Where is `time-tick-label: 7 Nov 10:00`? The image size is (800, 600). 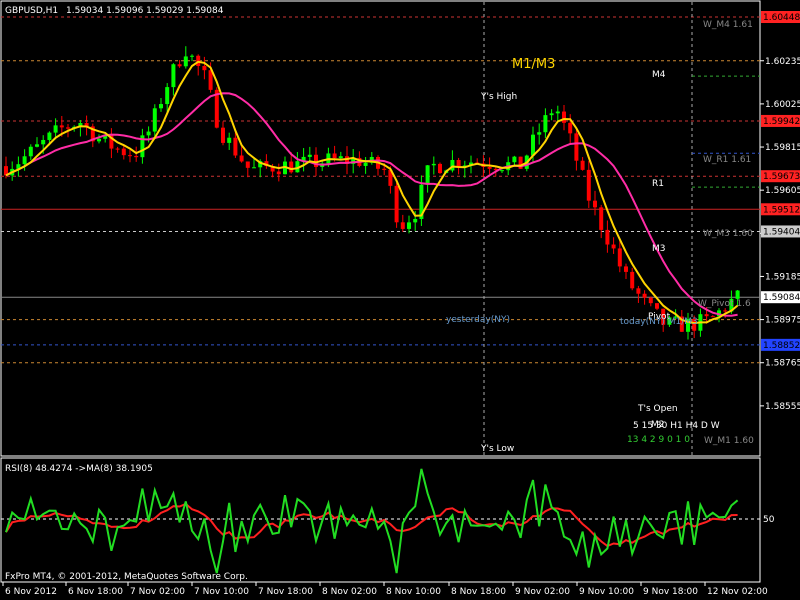
time-tick-label: 7 Nov 10:00 is located at coordinates (221, 592).